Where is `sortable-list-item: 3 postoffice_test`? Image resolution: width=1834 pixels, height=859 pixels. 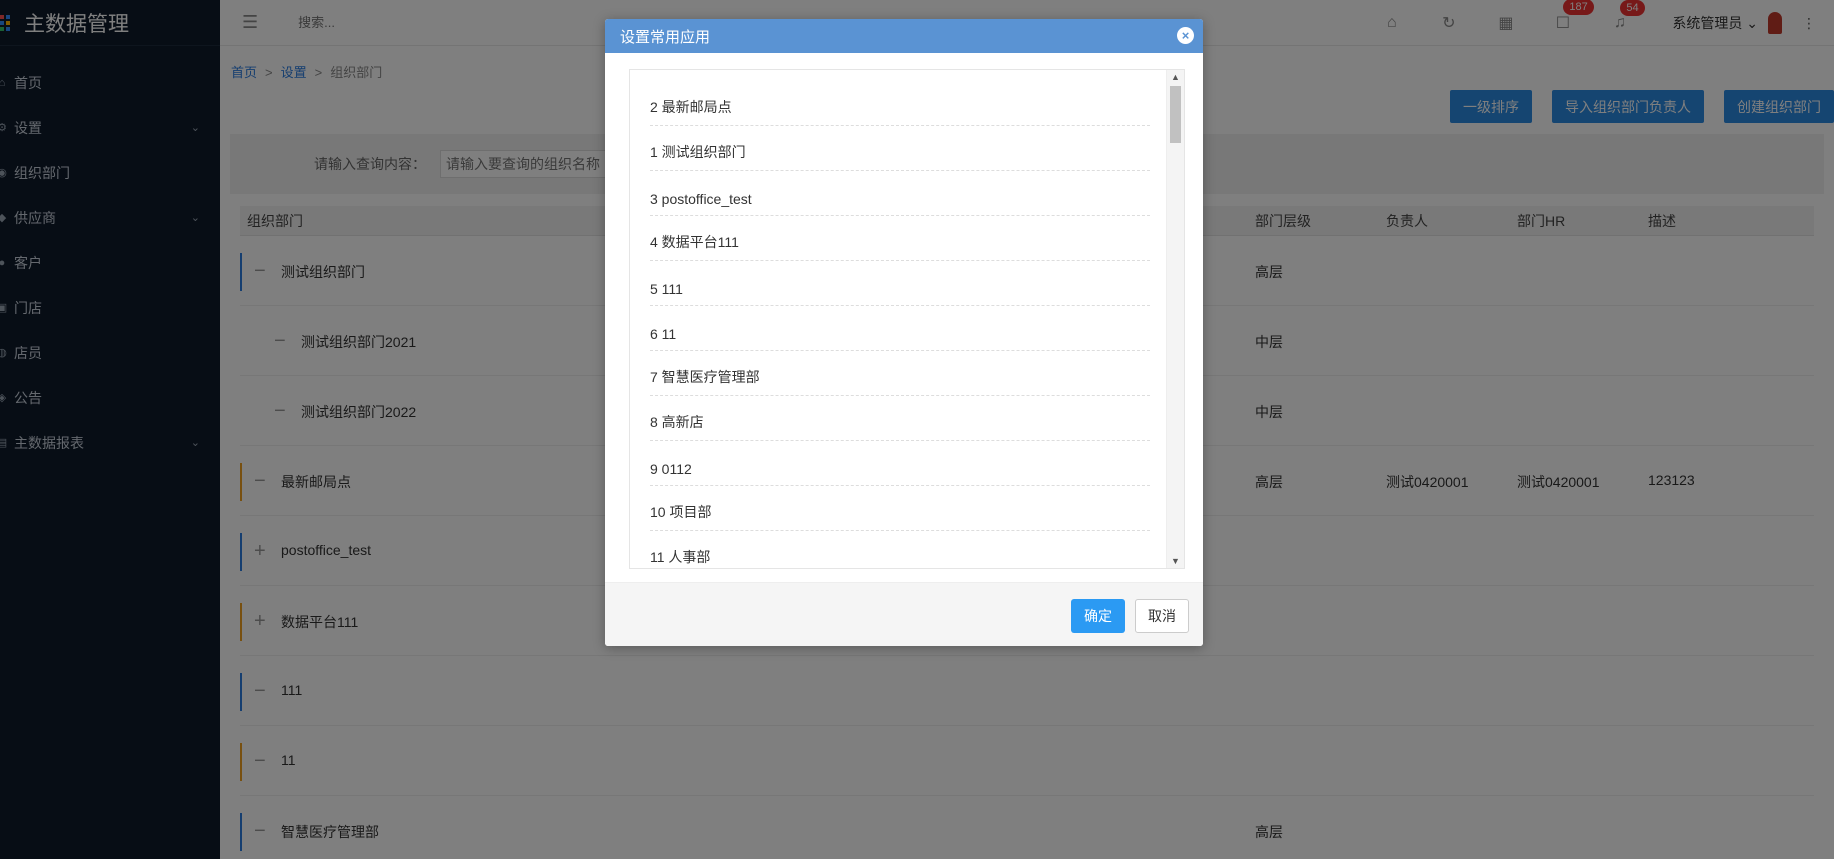
sortable-list-item: 3 postoffice_test is located at coordinates (900, 193).